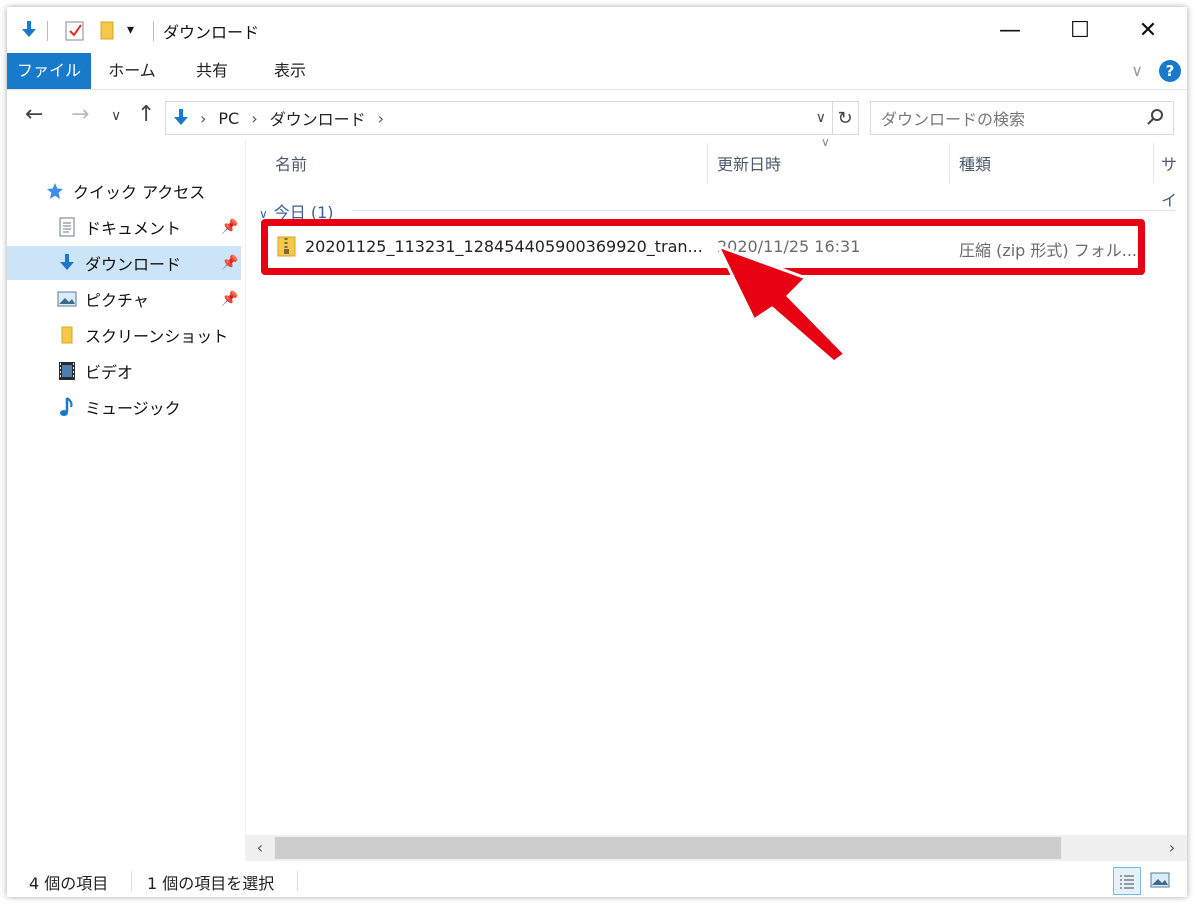 The image size is (1194, 904). Describe the element at coordinates (211, 883) in the screenshot. I see `selection-count: 1 個の項目を選択` at that location.